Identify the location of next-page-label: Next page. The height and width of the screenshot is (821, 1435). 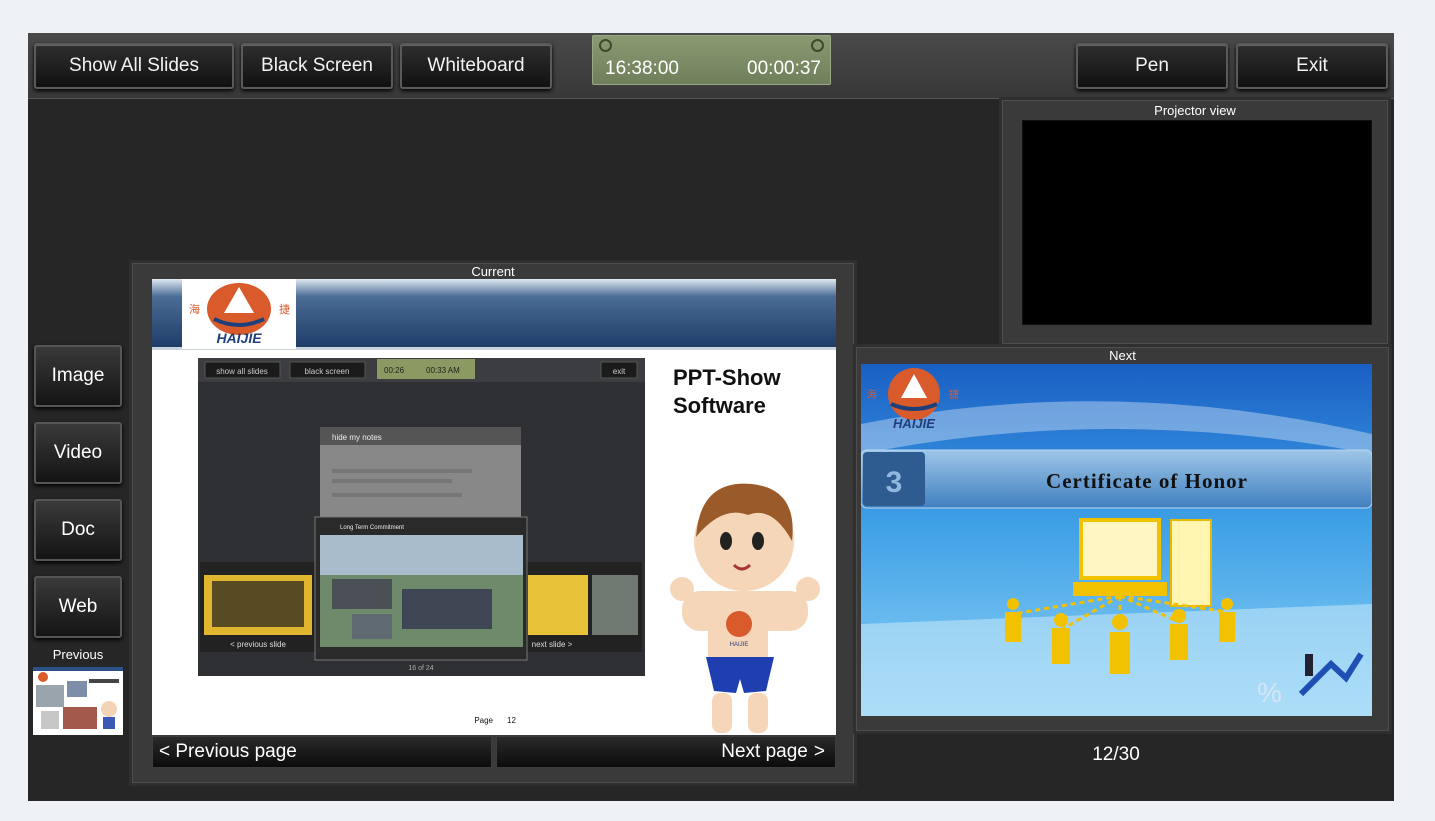
(764, 751).